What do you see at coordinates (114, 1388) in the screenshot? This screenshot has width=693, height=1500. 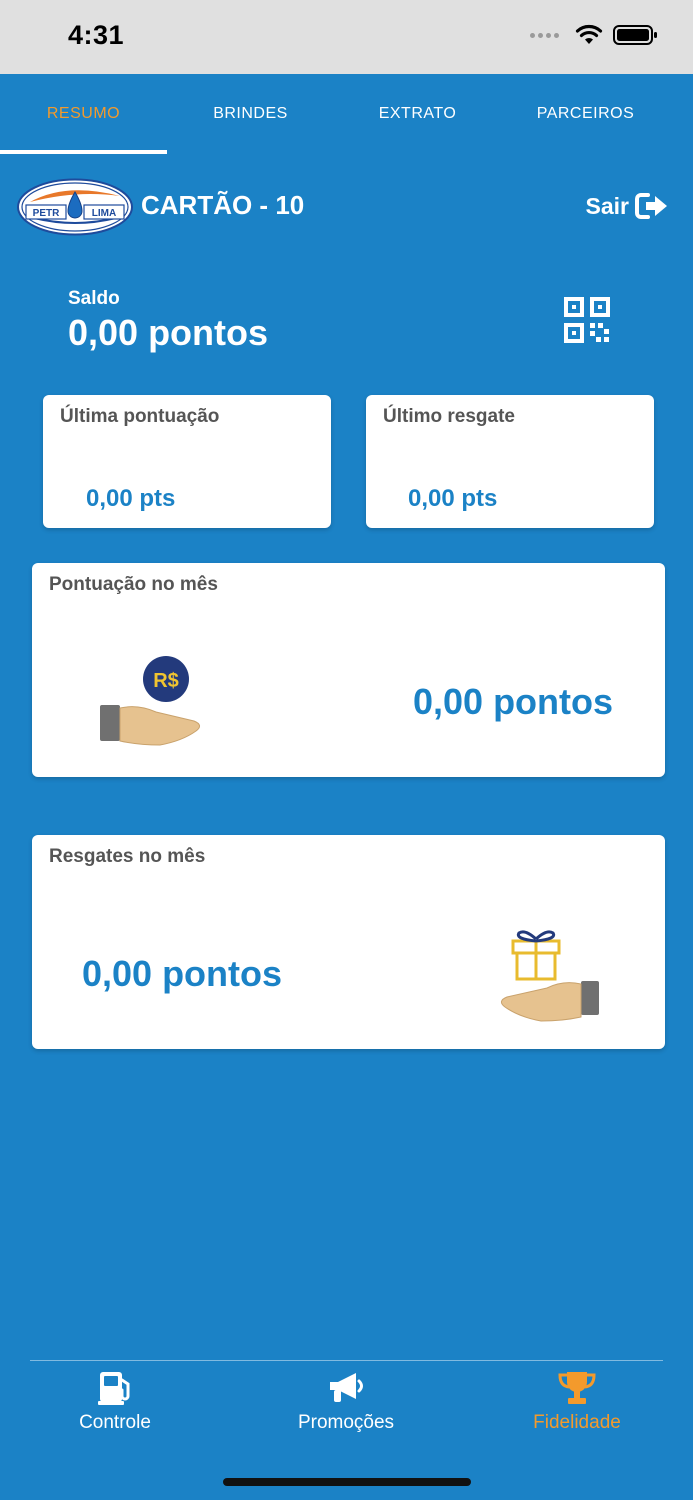 I see `fuel-pump-icon` at bounding box center [114, 1388].